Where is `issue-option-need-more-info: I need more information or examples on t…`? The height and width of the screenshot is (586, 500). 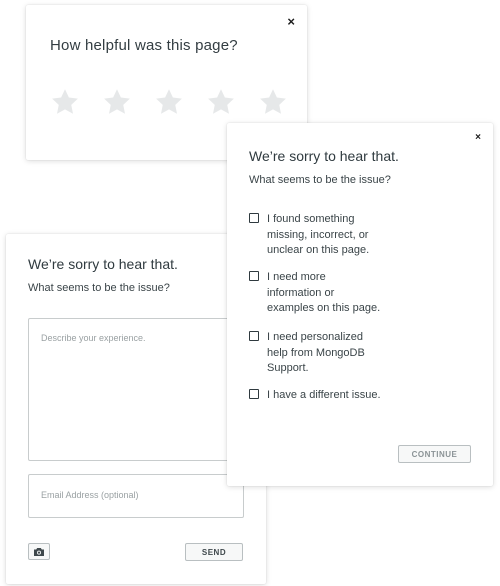
issue-option-need-more-info: I need more information or examples on t… is located at coordinates (334, 293).